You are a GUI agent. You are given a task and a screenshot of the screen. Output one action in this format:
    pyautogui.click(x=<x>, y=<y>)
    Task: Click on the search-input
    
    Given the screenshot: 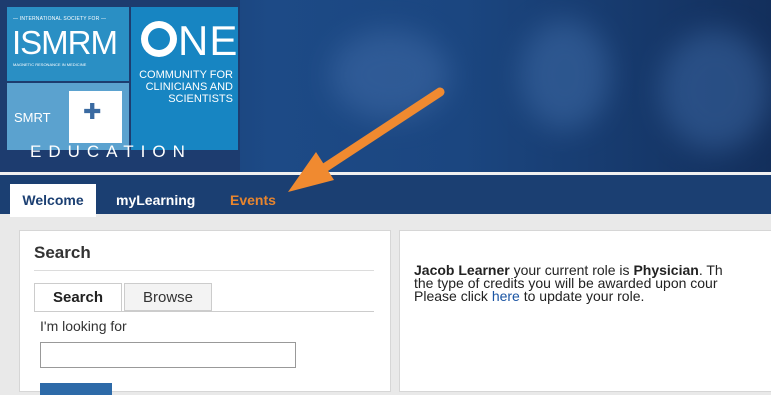 What is the action you would take?
    pyautogui.click(x=168, y=355)
    